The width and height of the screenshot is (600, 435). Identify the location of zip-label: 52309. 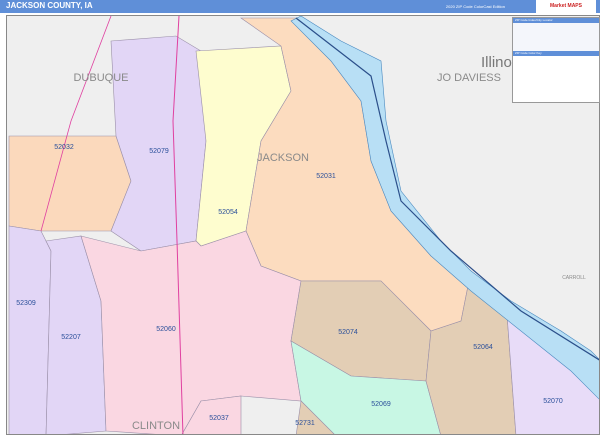
(26, 303).